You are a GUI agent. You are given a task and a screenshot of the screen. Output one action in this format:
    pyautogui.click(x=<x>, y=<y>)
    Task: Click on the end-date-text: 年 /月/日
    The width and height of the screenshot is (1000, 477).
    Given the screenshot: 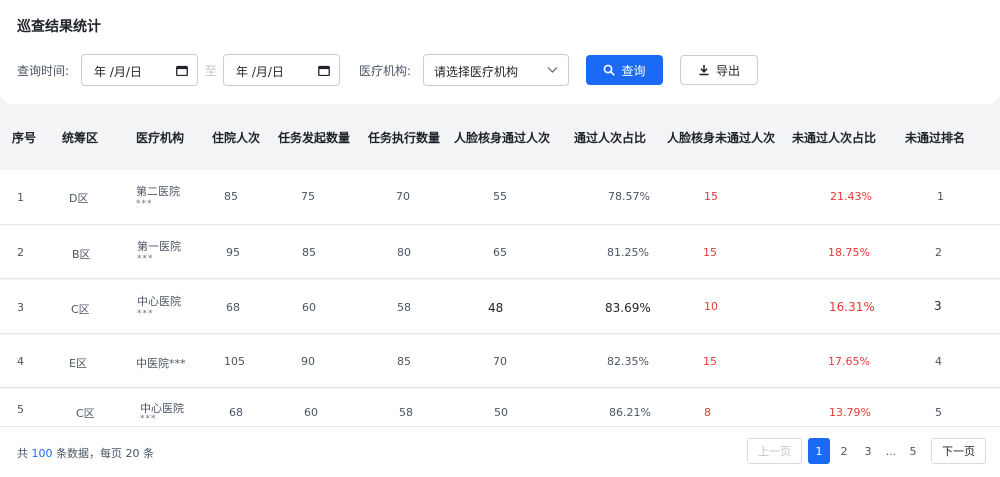 What is the action you would take?
    pyautogui.click(x=260, y=72)
    